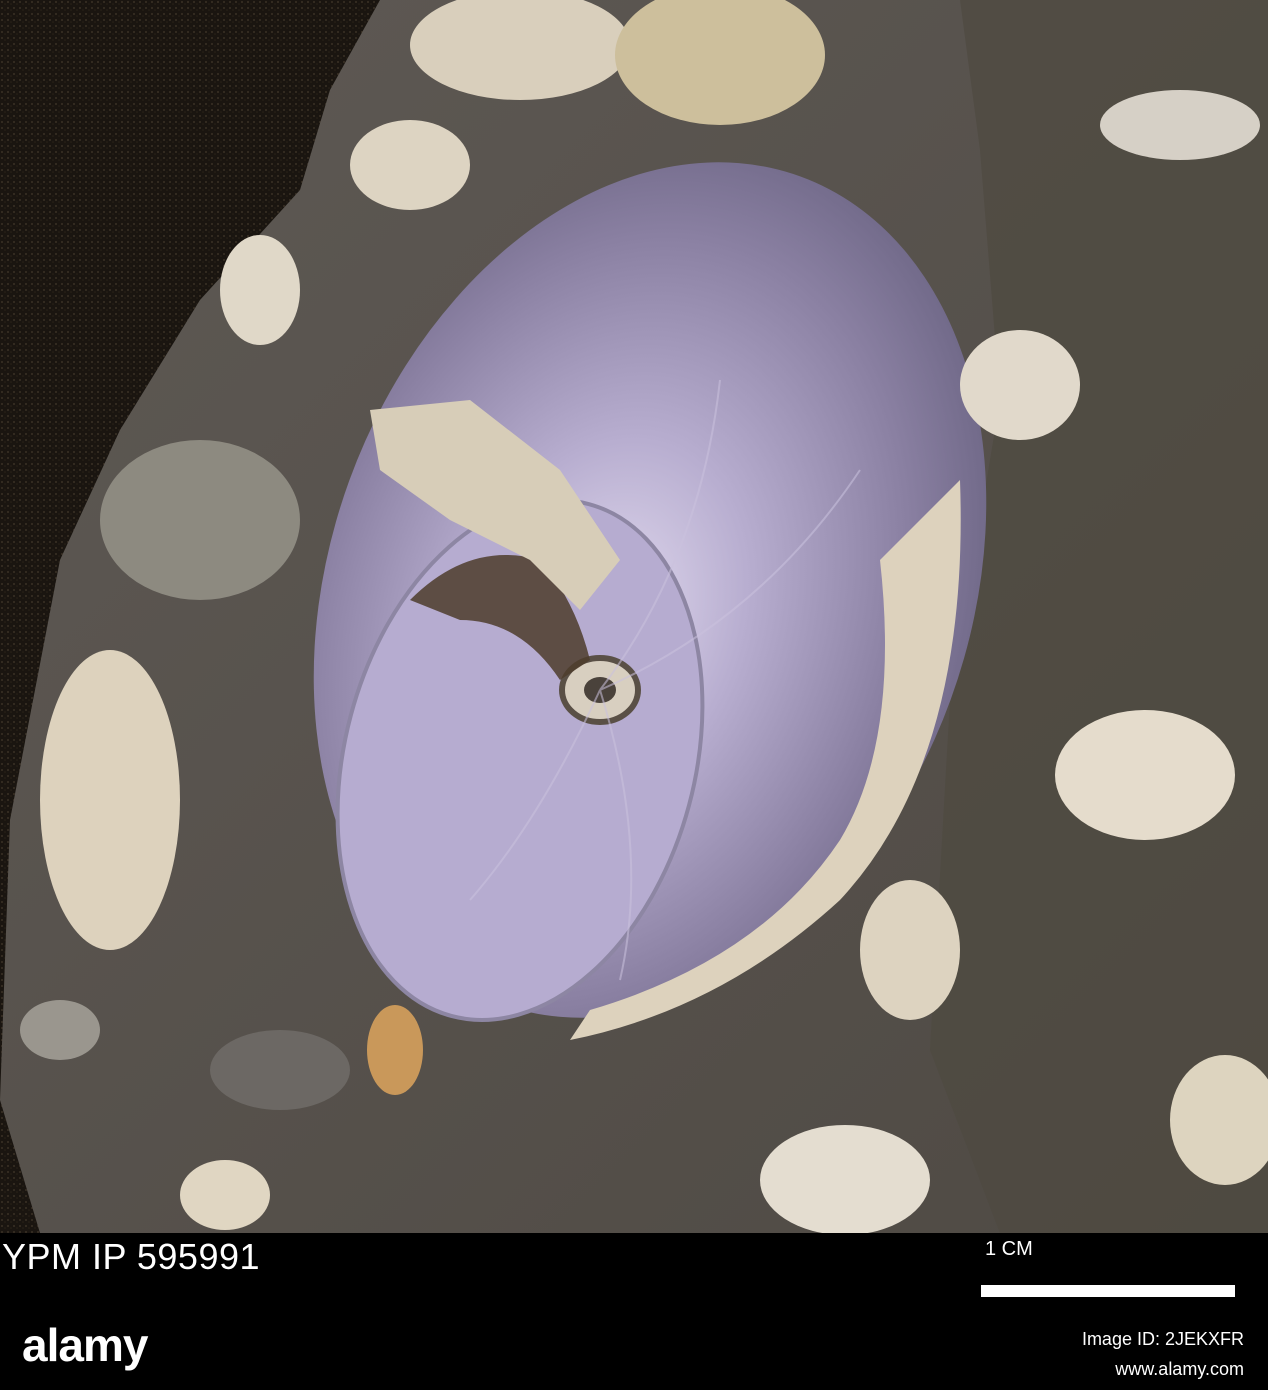 The image size is (1268, 1390). Describe the element at coordinates (85, 1345) in the screenshot. I see `watermark-logo: alamy` at that location.